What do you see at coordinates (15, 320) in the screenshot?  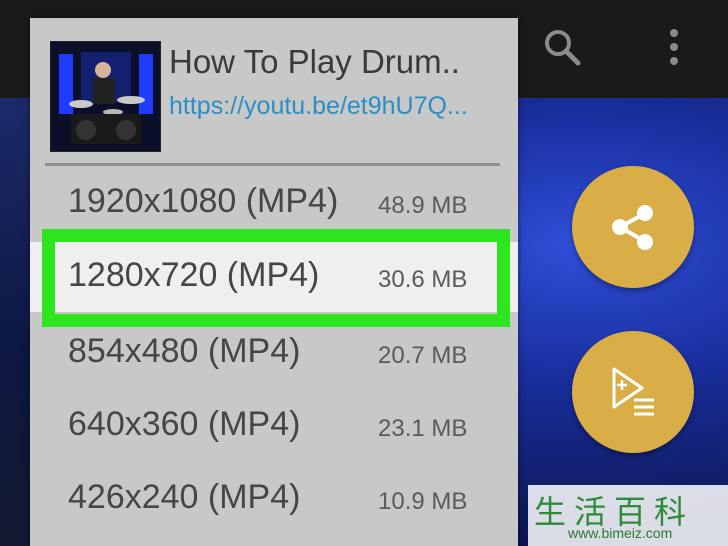 I see `background-video-left-strip` at bounding box center [15, 320].